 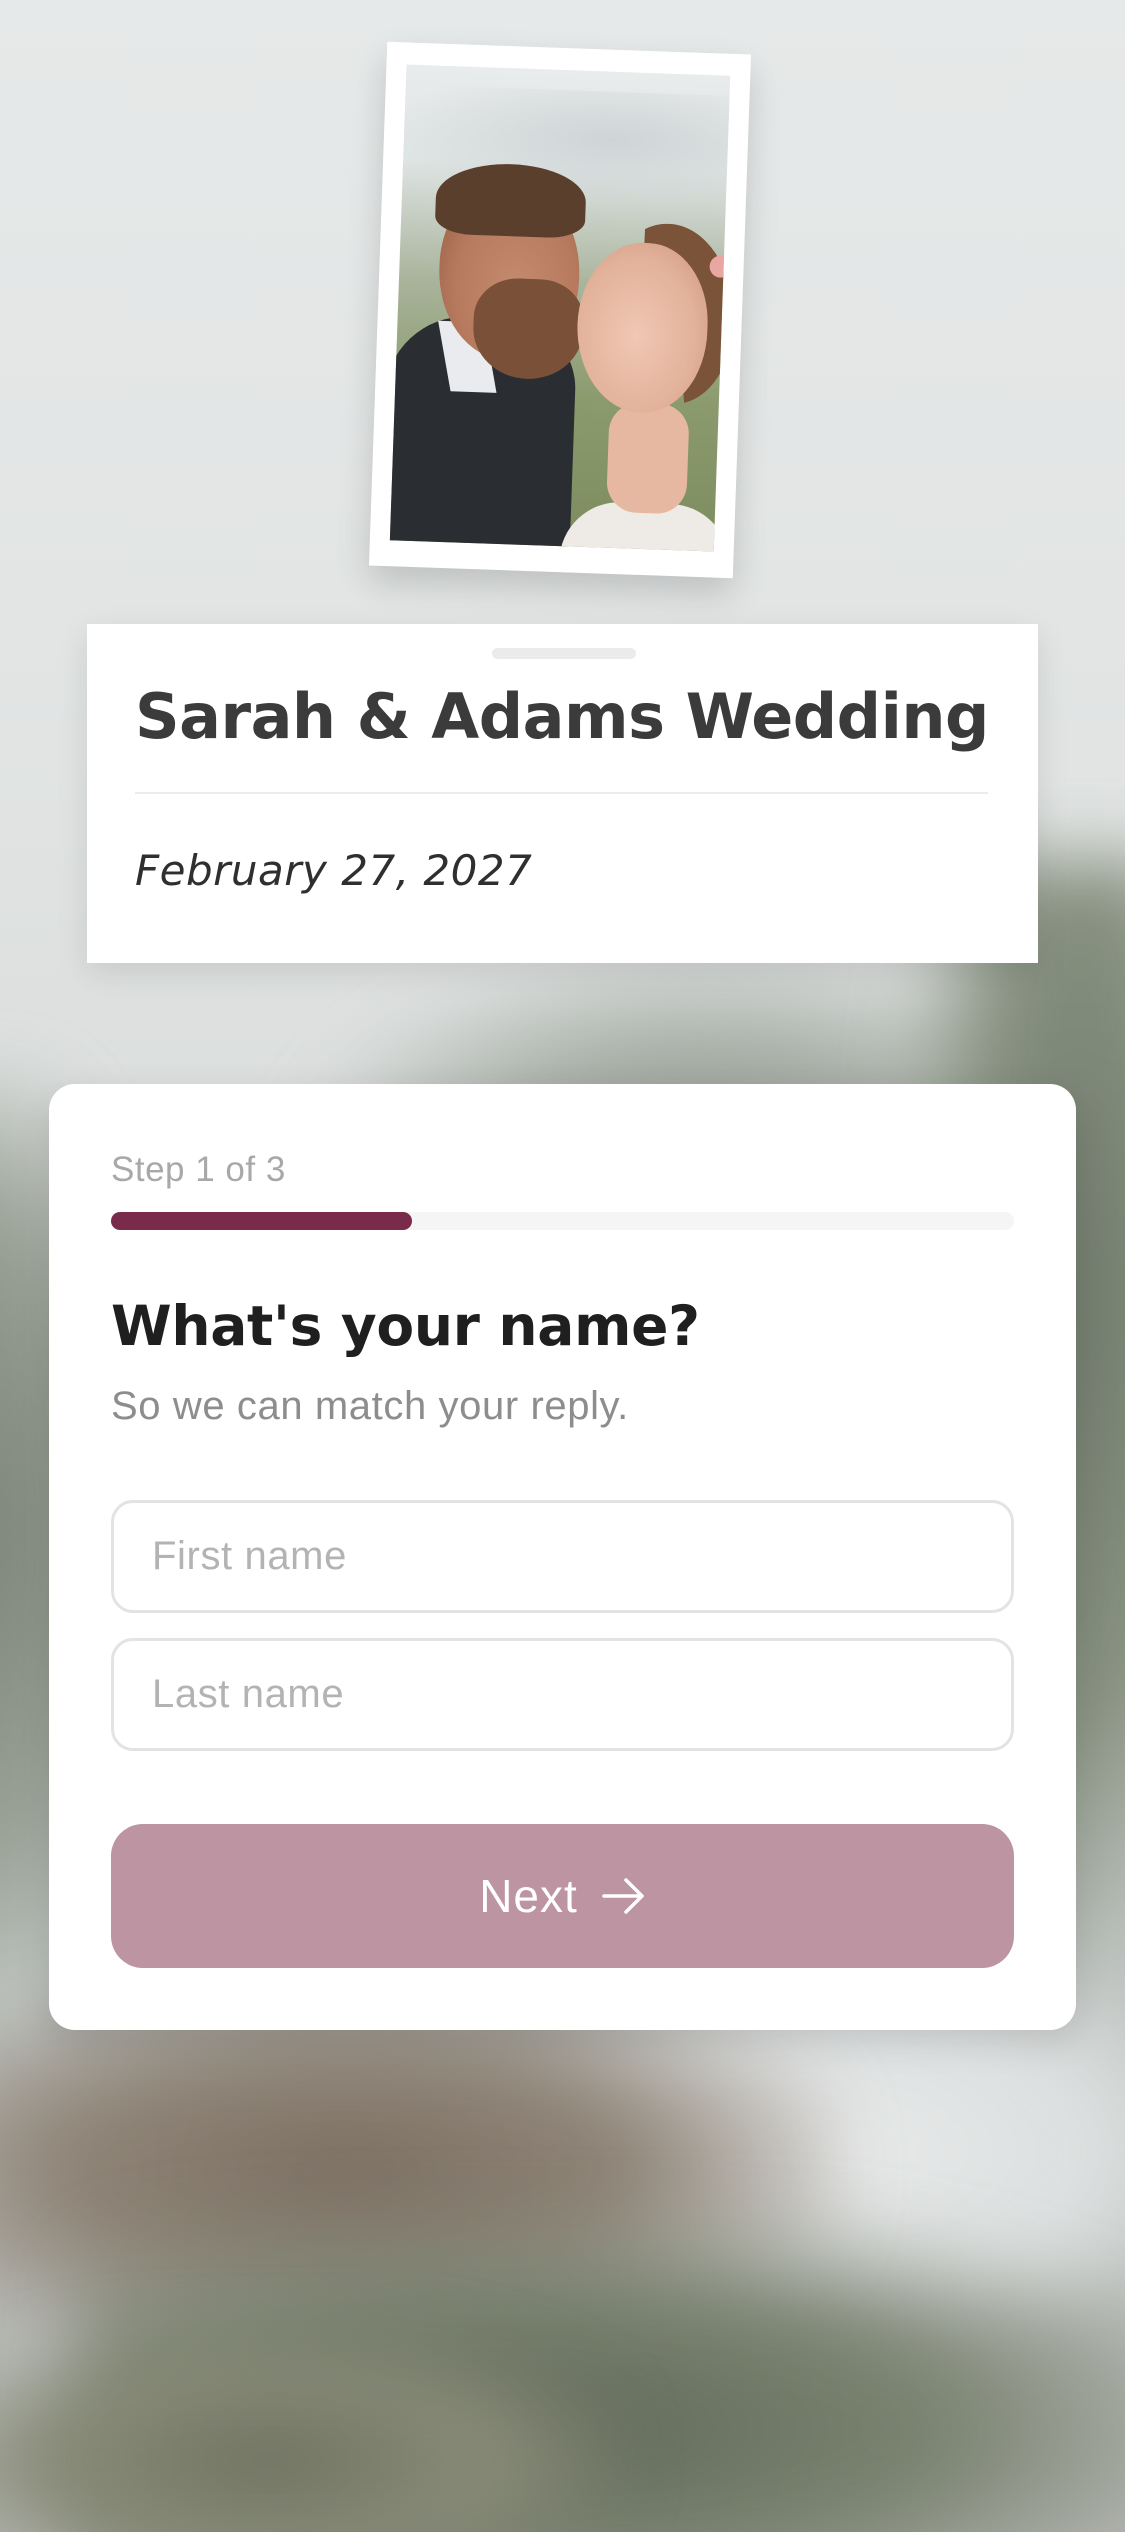 I want to click on event-title-card: Sarah & Adams Wedding February 27, 2027, so click(x=562, y=793).